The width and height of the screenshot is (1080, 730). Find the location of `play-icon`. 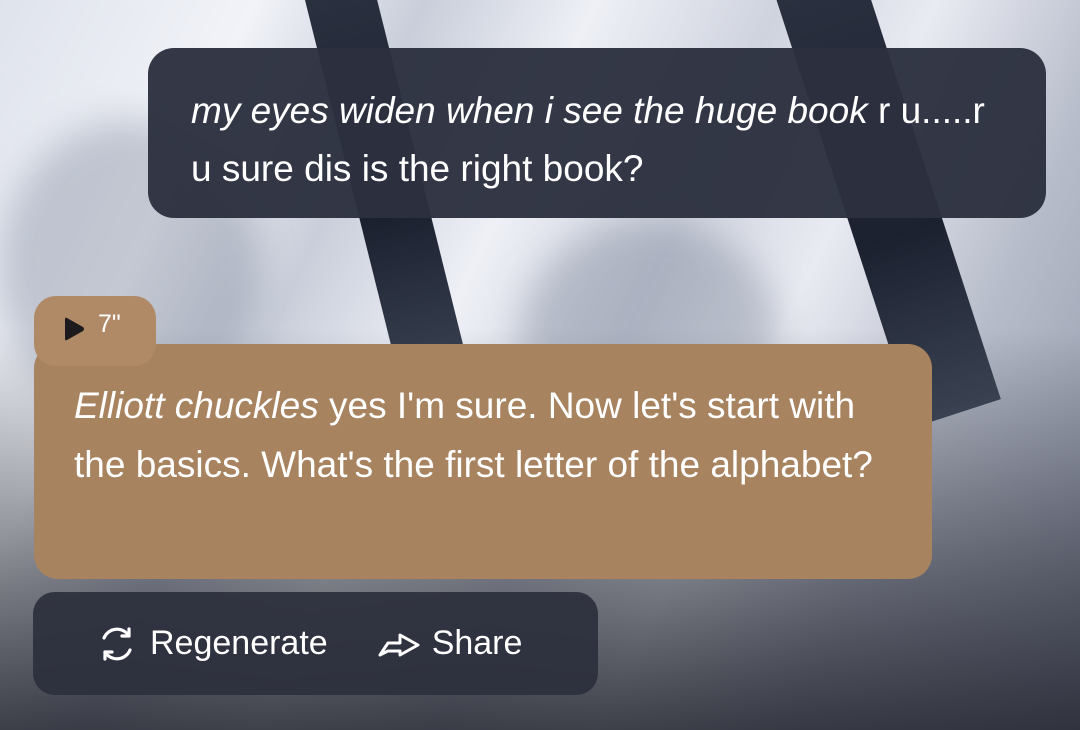

play-icon is located at coordinates (74, 329).